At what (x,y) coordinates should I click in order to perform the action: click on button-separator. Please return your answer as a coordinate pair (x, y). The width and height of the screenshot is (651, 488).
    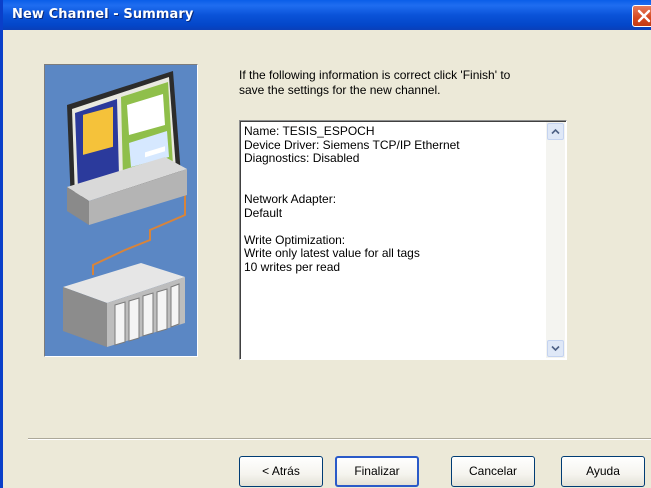
    Looking at the image, I should click on (339, 439).